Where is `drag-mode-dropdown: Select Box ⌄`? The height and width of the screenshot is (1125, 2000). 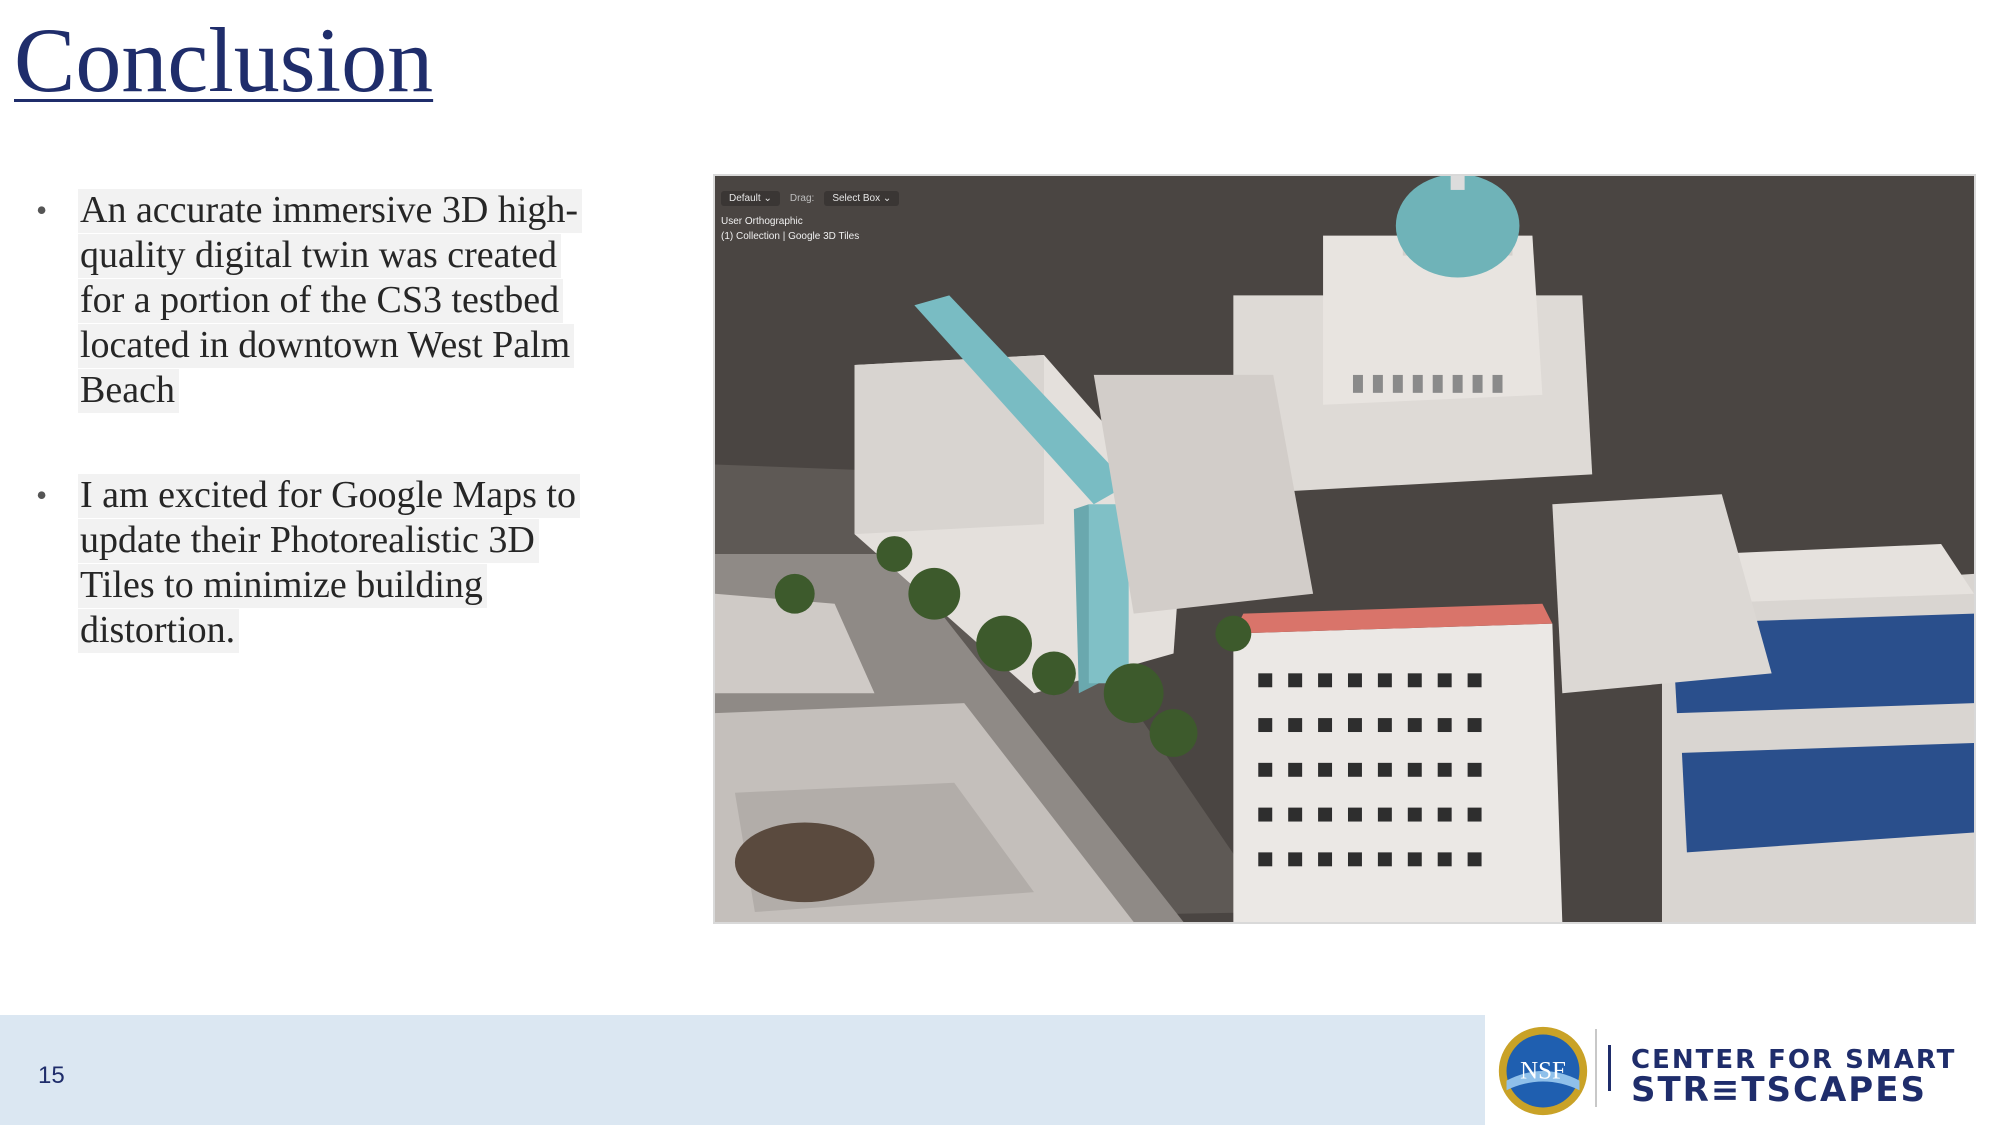
drag-mode-dropdown: Select Box ⌄ is located at coordinates (862, 198).